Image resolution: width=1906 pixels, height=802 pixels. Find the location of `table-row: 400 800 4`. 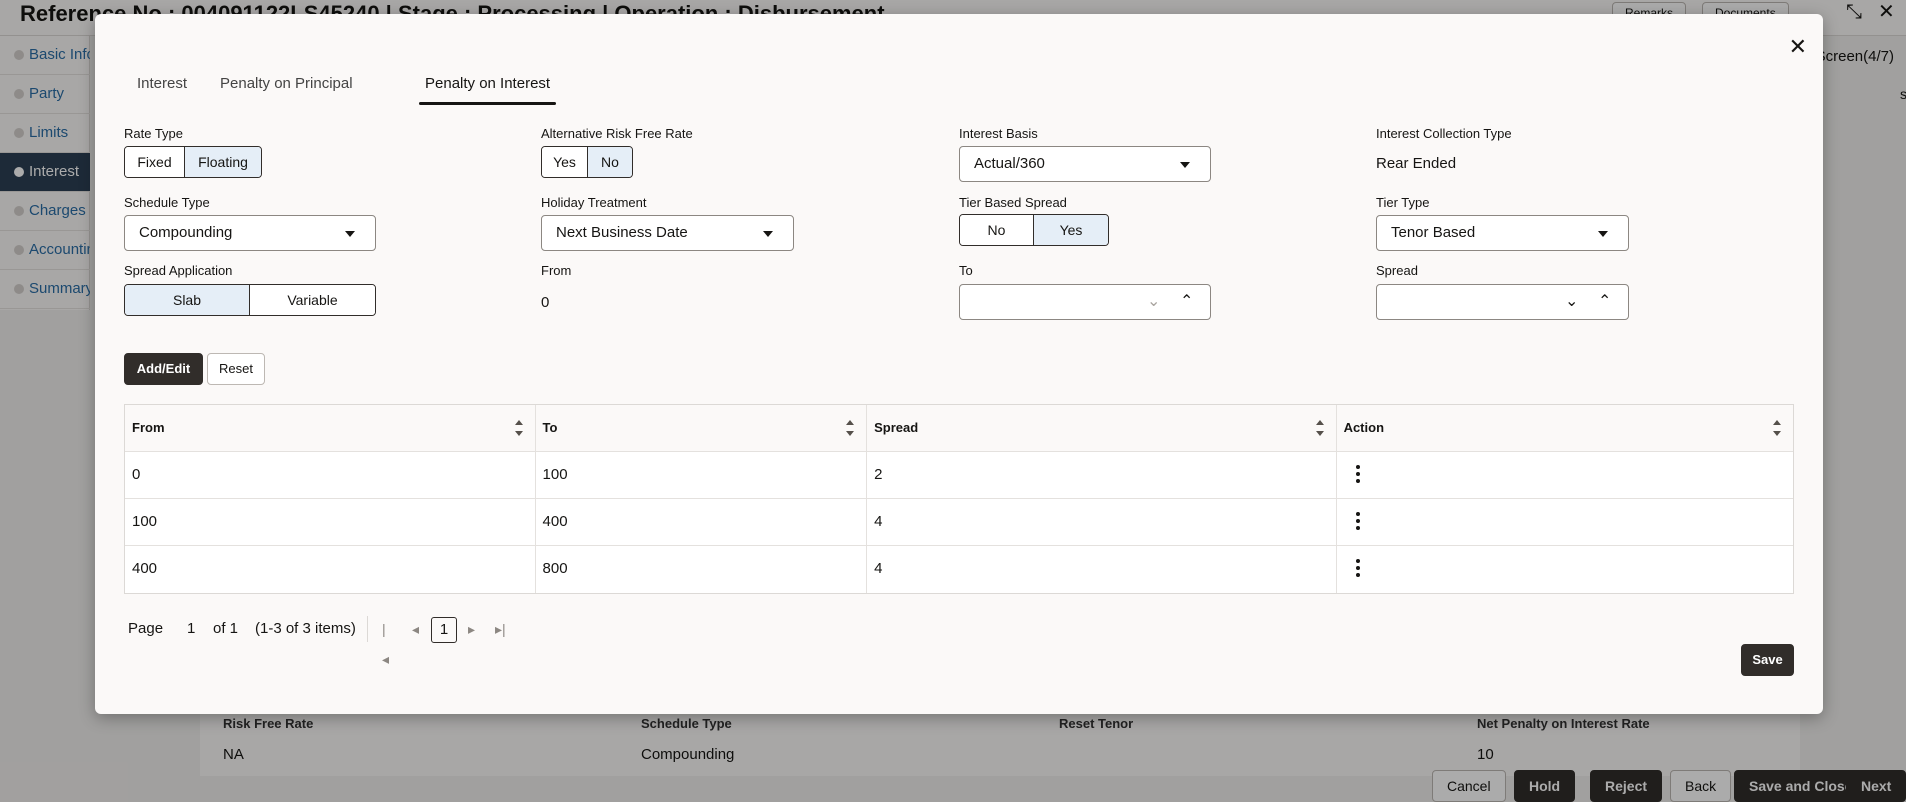

table-row: 400 800 4 is located at coordinates (959, 569).